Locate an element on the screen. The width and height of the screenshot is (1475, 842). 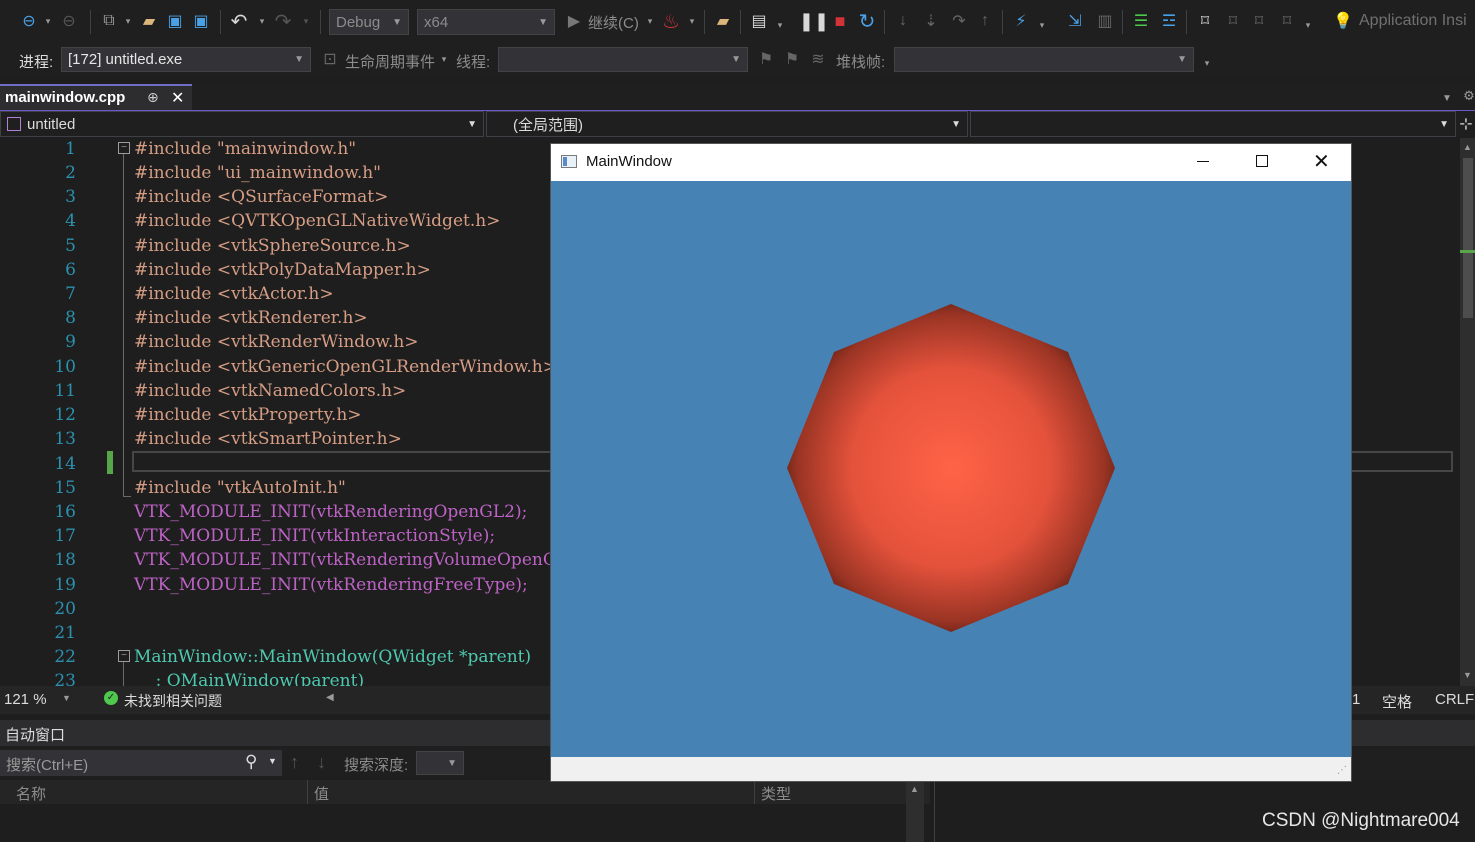
diagnostics-icon: ▤ is located at coordinates (759, 21).